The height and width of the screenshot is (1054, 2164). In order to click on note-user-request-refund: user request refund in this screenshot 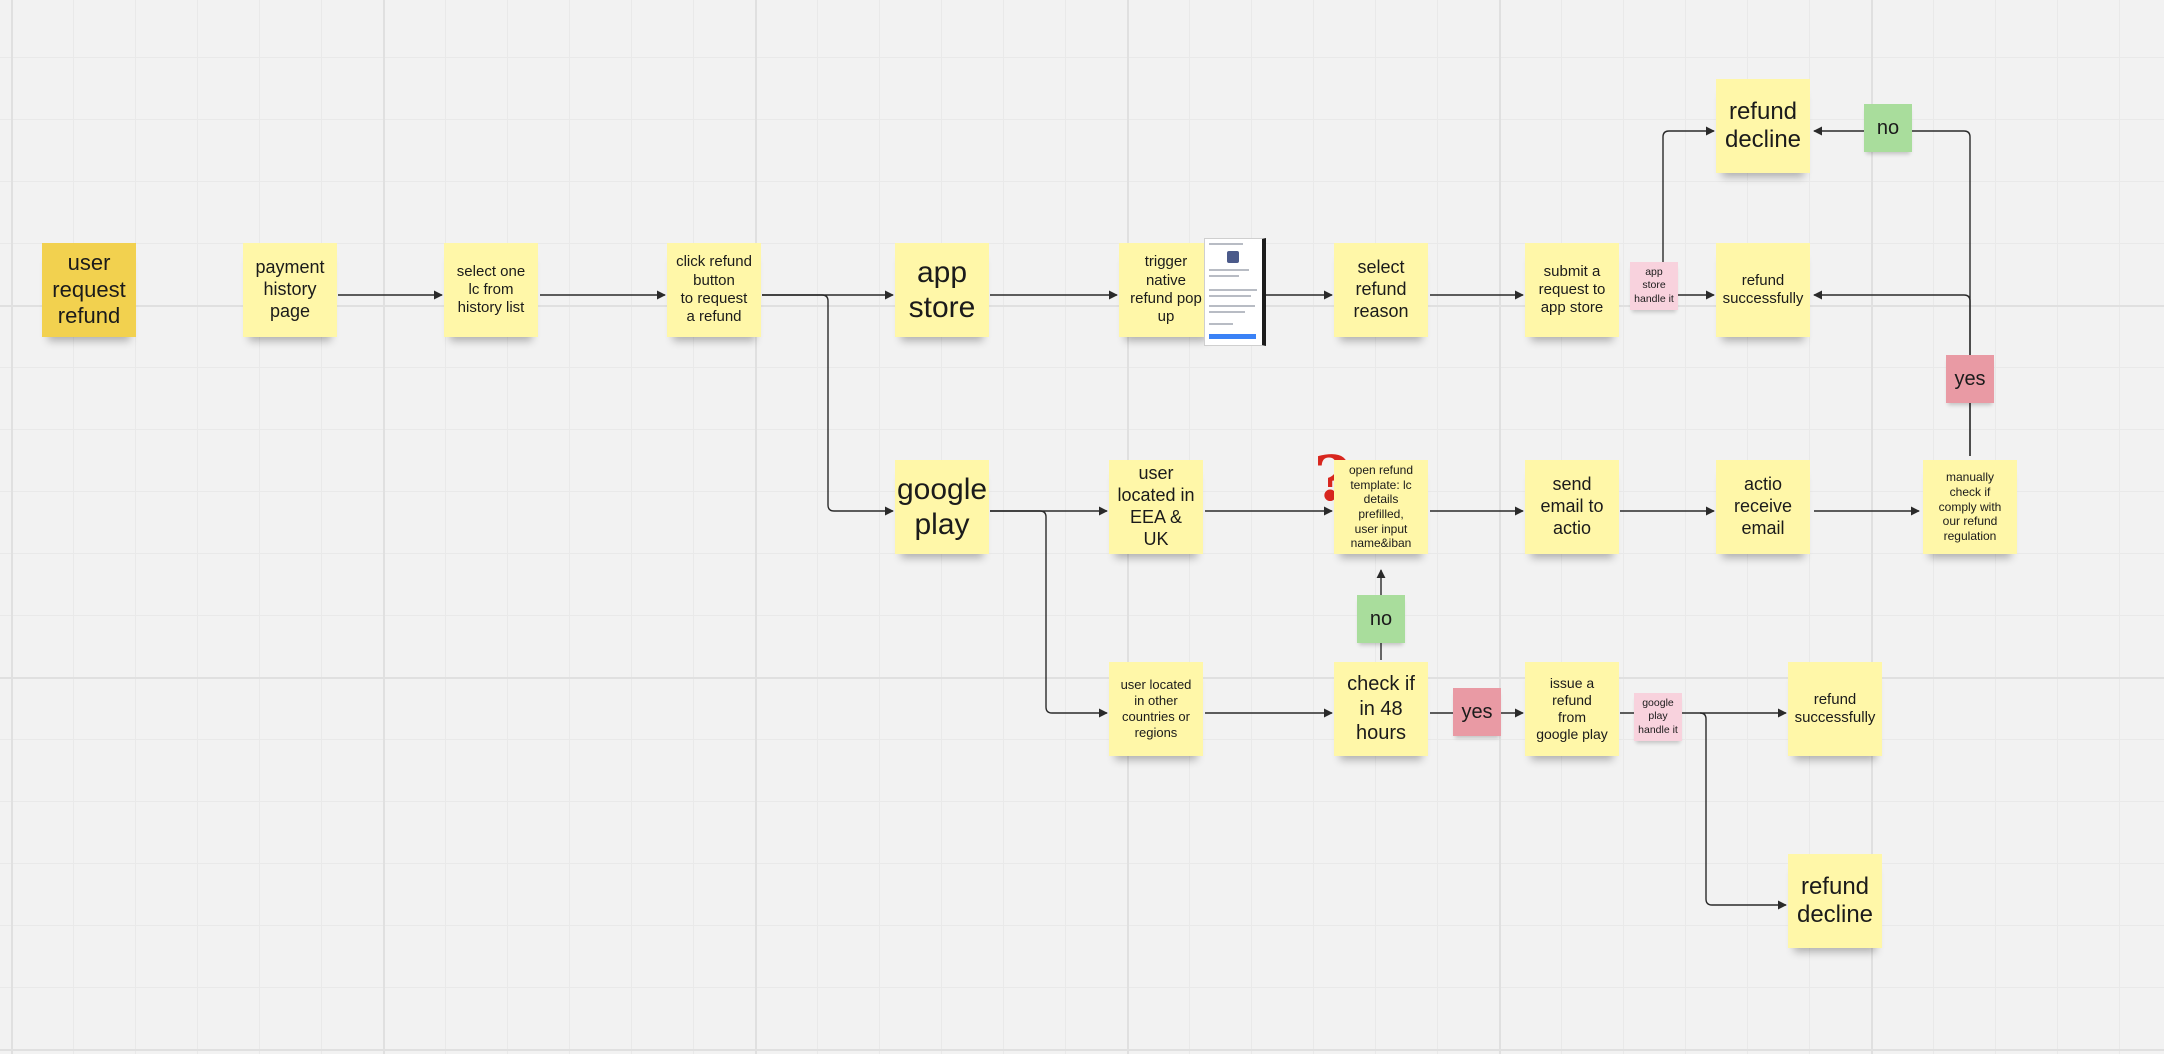, I will do `click(89, 290)`.